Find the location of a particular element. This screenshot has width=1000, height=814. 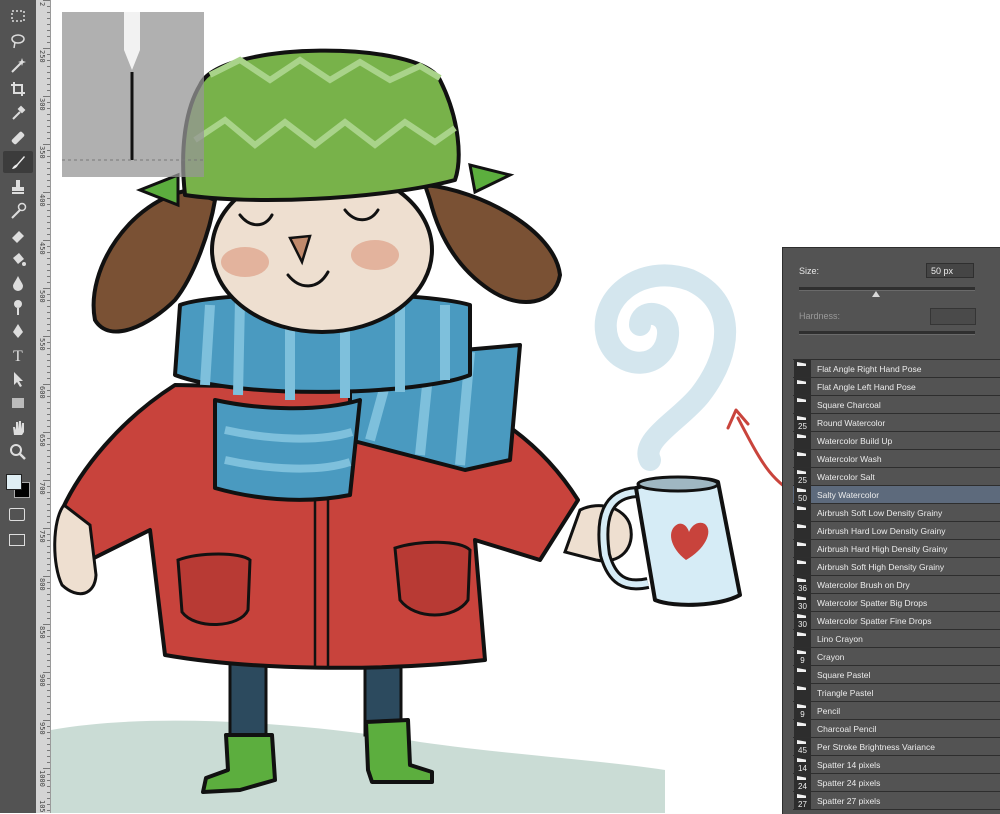

brush-preset-item: 27 Spatter 27 pixels is located at coordinates (896, 801).